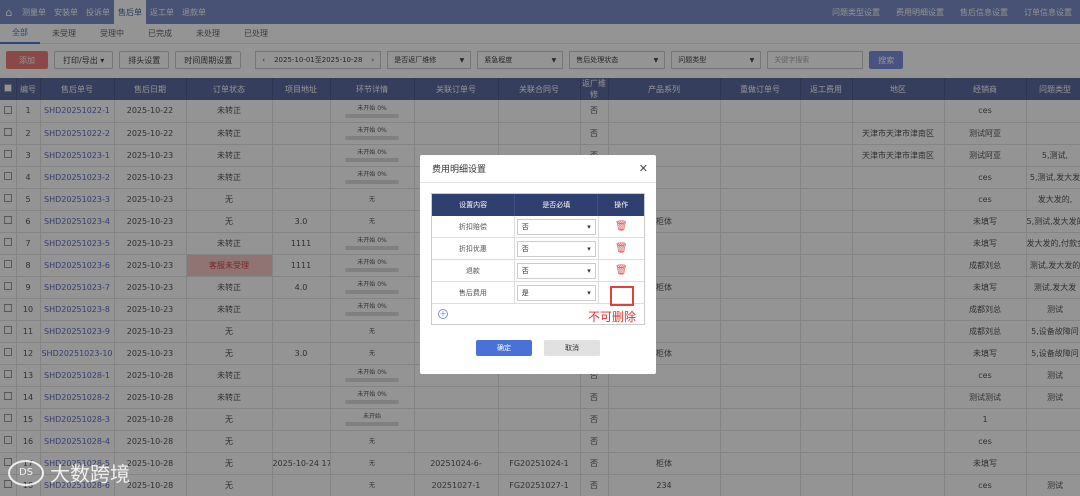 This screenshot has height=496, width=1080. I want to click on required-select: 是 ▾, so click(556, 292).